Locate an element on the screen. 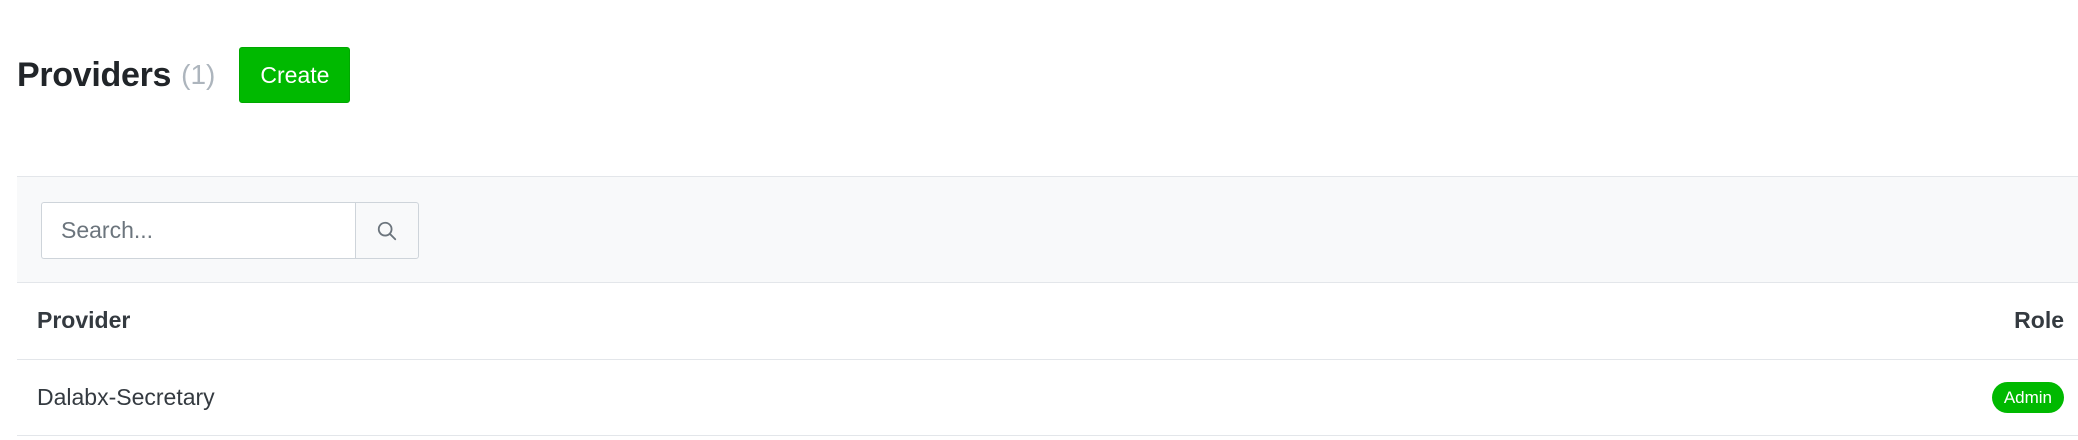 The height and width of the screenshot is (440, 2078). search-input is located at coordinates (198, 230).